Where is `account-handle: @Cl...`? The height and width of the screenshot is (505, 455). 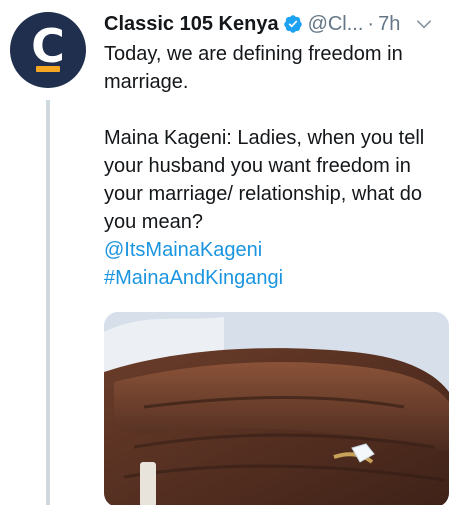 account-handle: @Cl... is located at coordinates (336, 24).